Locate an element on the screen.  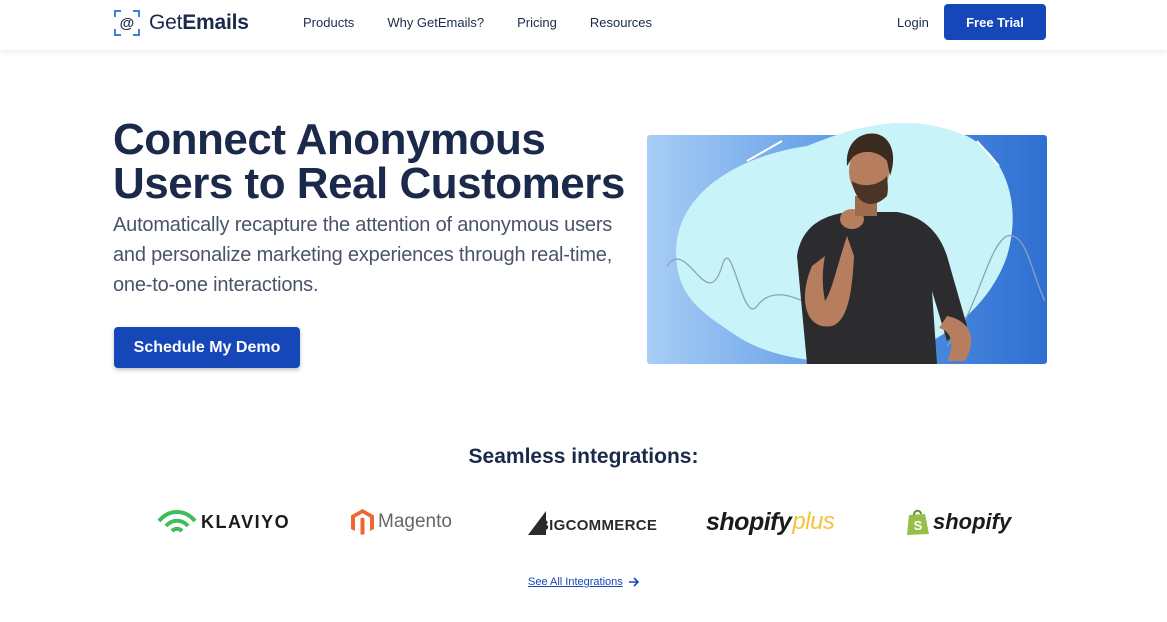
shopify-plus-wordmark: shopify is located at coordinates (749, 521).